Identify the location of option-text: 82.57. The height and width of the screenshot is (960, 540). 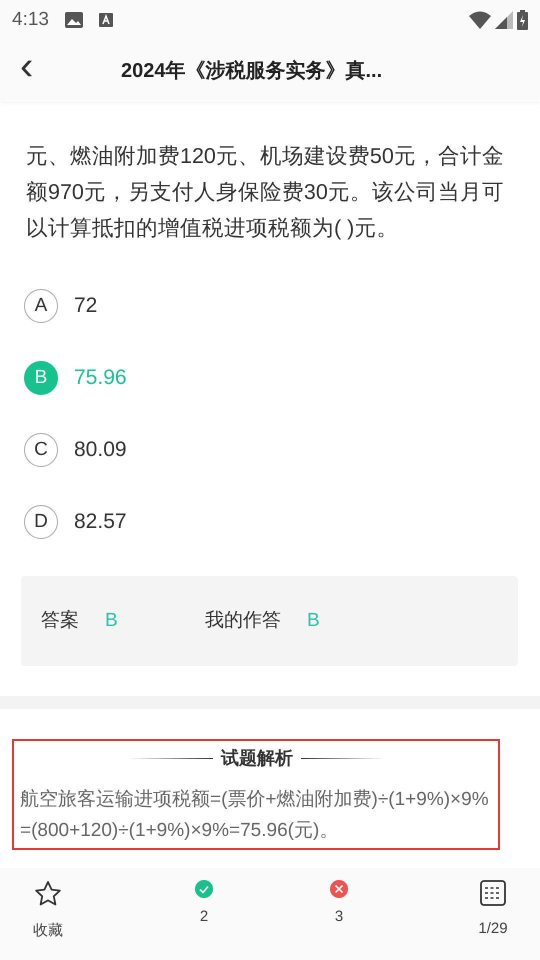
(100, 522).